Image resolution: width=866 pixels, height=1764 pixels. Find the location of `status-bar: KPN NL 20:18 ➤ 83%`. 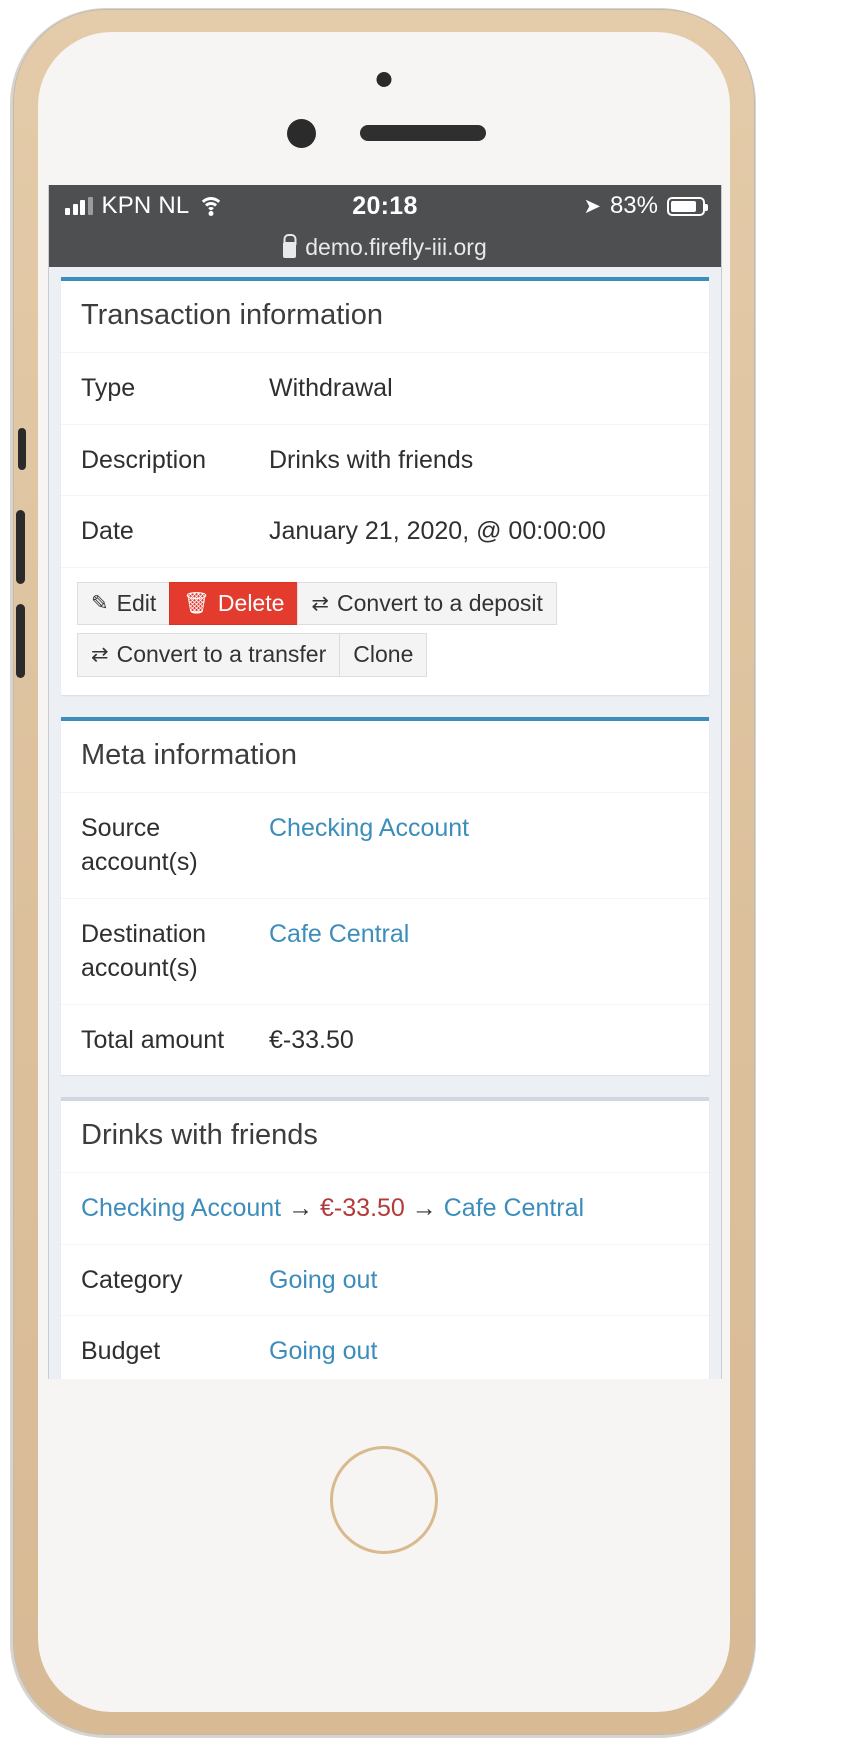

status-bar: KPN NL 20:18 ➤ 83% is located at coordinates (385, 206).